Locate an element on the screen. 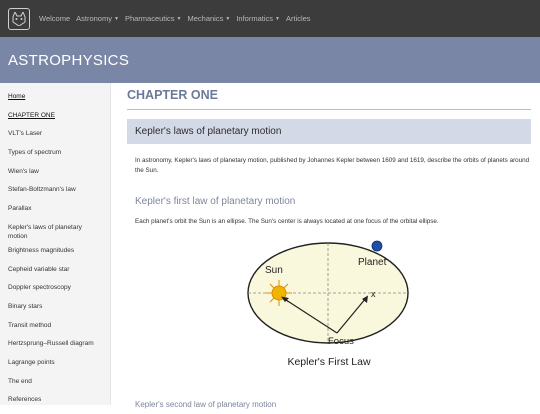 This screenshot has height=414, width=540. focus-label: Focus is located at coordinates (341, 341).